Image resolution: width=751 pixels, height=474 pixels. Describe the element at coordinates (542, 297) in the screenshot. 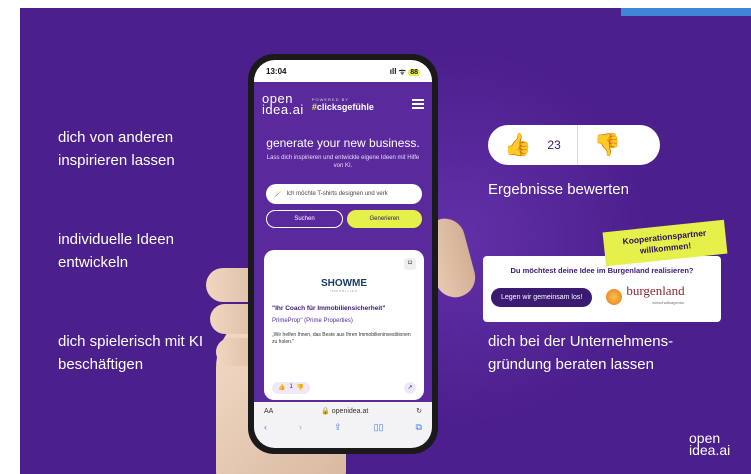

I see `get-started-button: Legen wir gemeinsam los!` at that location.